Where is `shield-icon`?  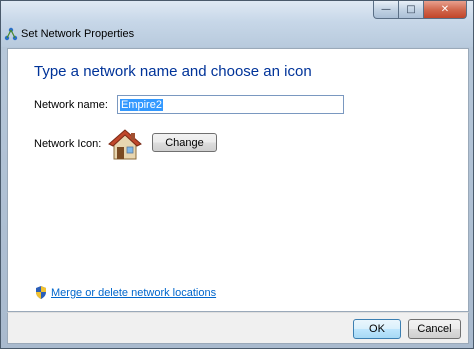
shield-icon is located at coordinates (41, 292).